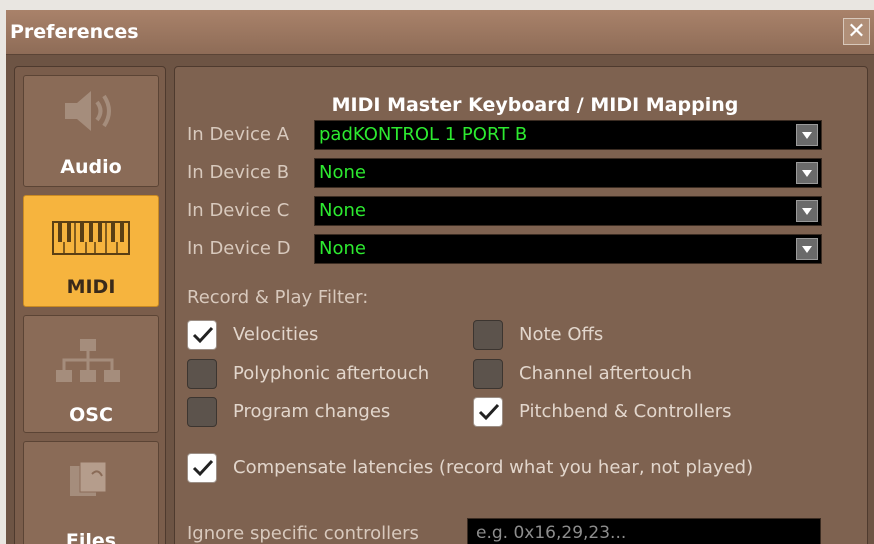 The height and width of the screenshot is (544, 874). What do you see at coordinates (342, 248) in the screenshot?
I see `device-d-value: None` at bounding box center [342, 248].